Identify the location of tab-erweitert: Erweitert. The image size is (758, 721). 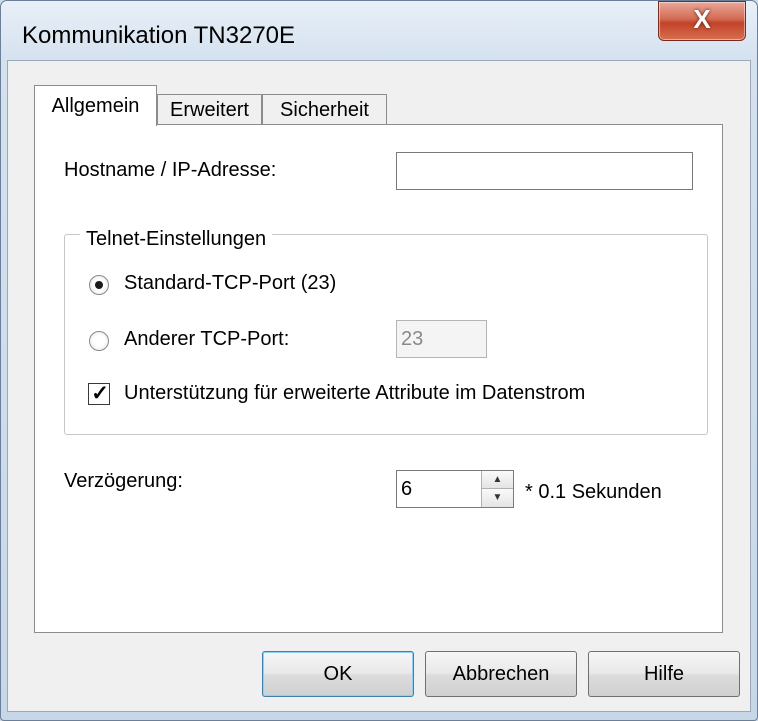
(209, 109).